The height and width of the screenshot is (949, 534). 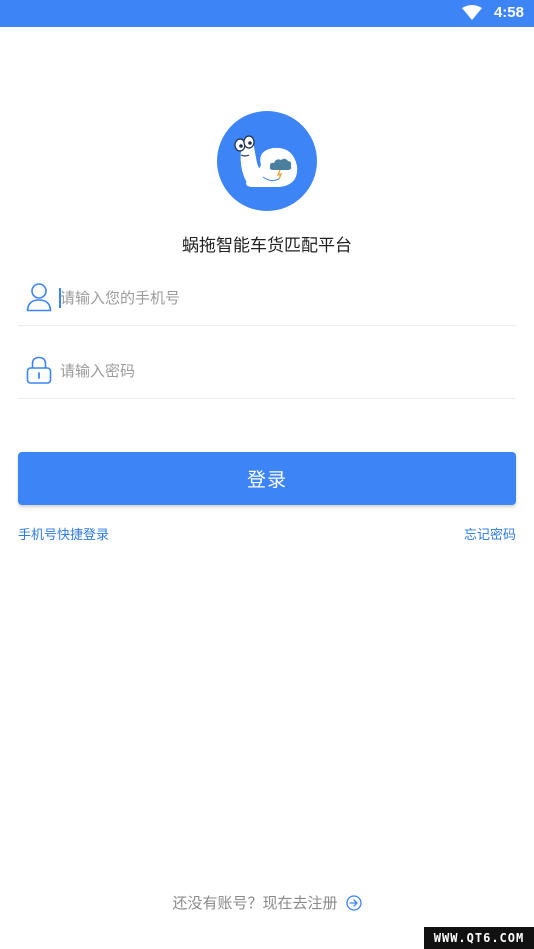 I want to click on lock-icon, so click(x=39, y=370).